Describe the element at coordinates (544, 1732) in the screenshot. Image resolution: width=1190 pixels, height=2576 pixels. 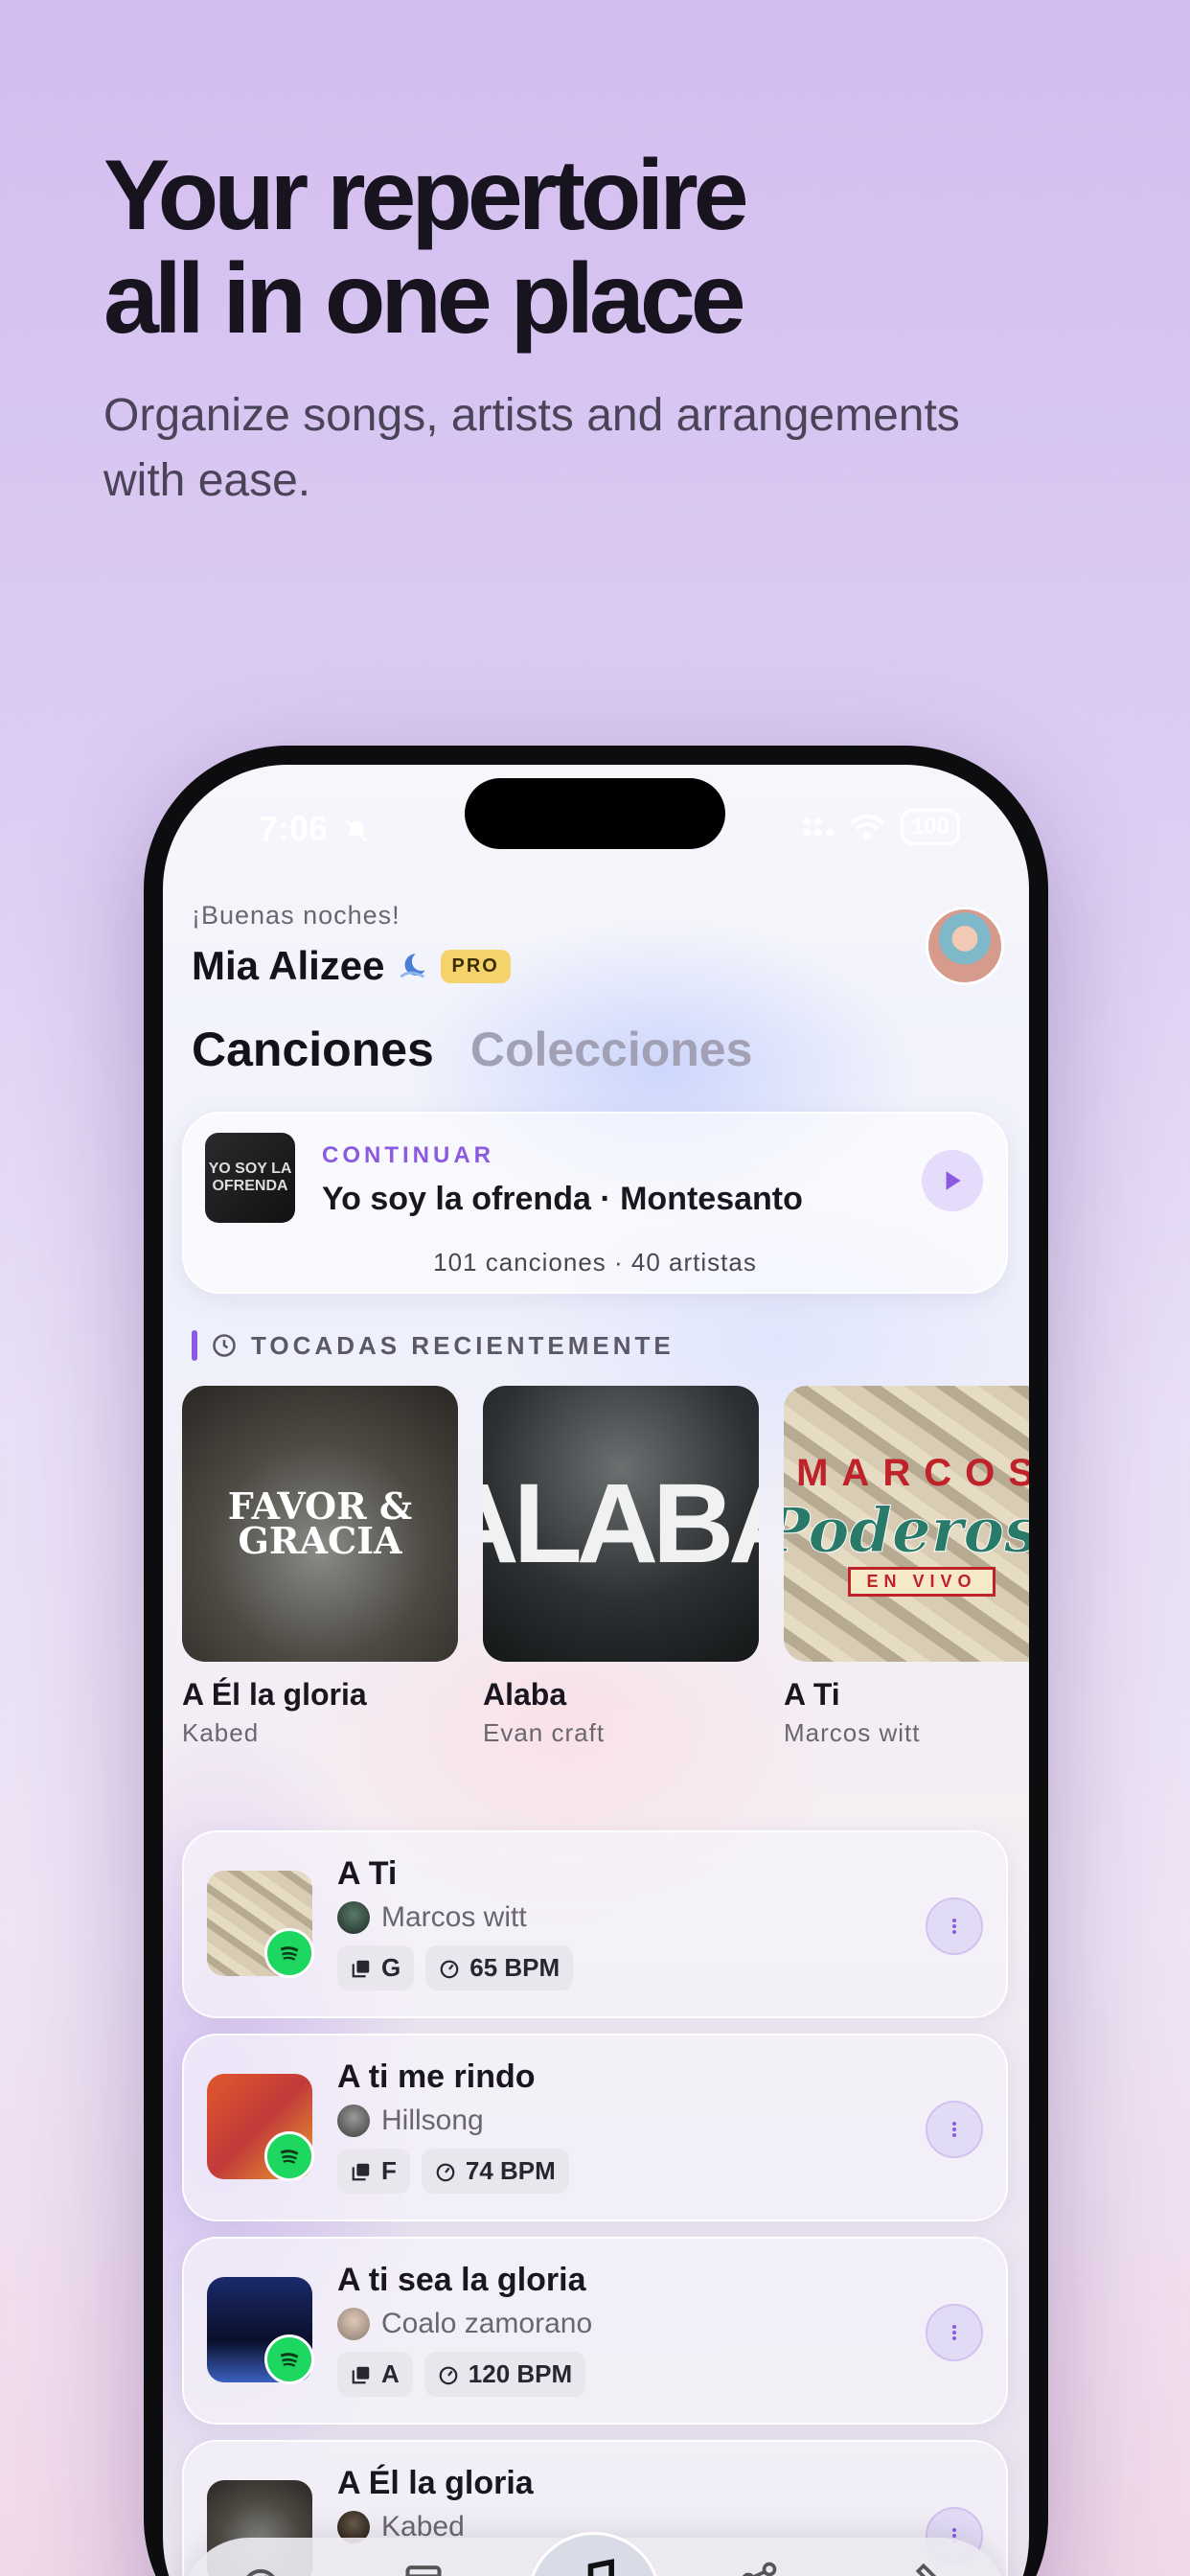
I see `recent-artist: Evan craft` at that location.